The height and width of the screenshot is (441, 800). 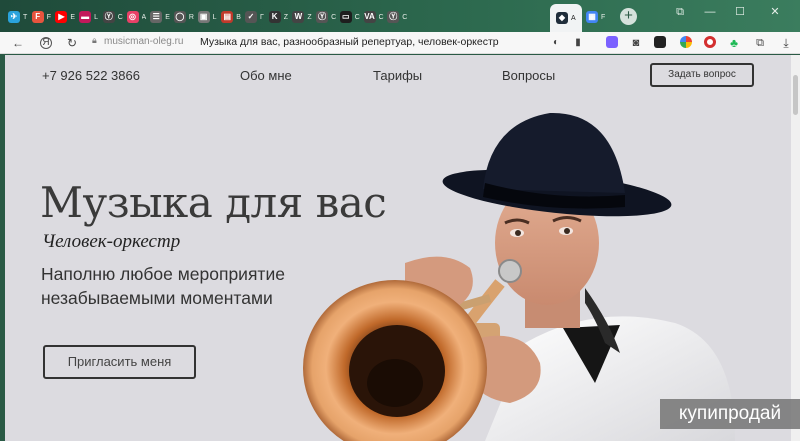 I want to click on hero-title: Музыка для вас, so click(x=213, y=202).